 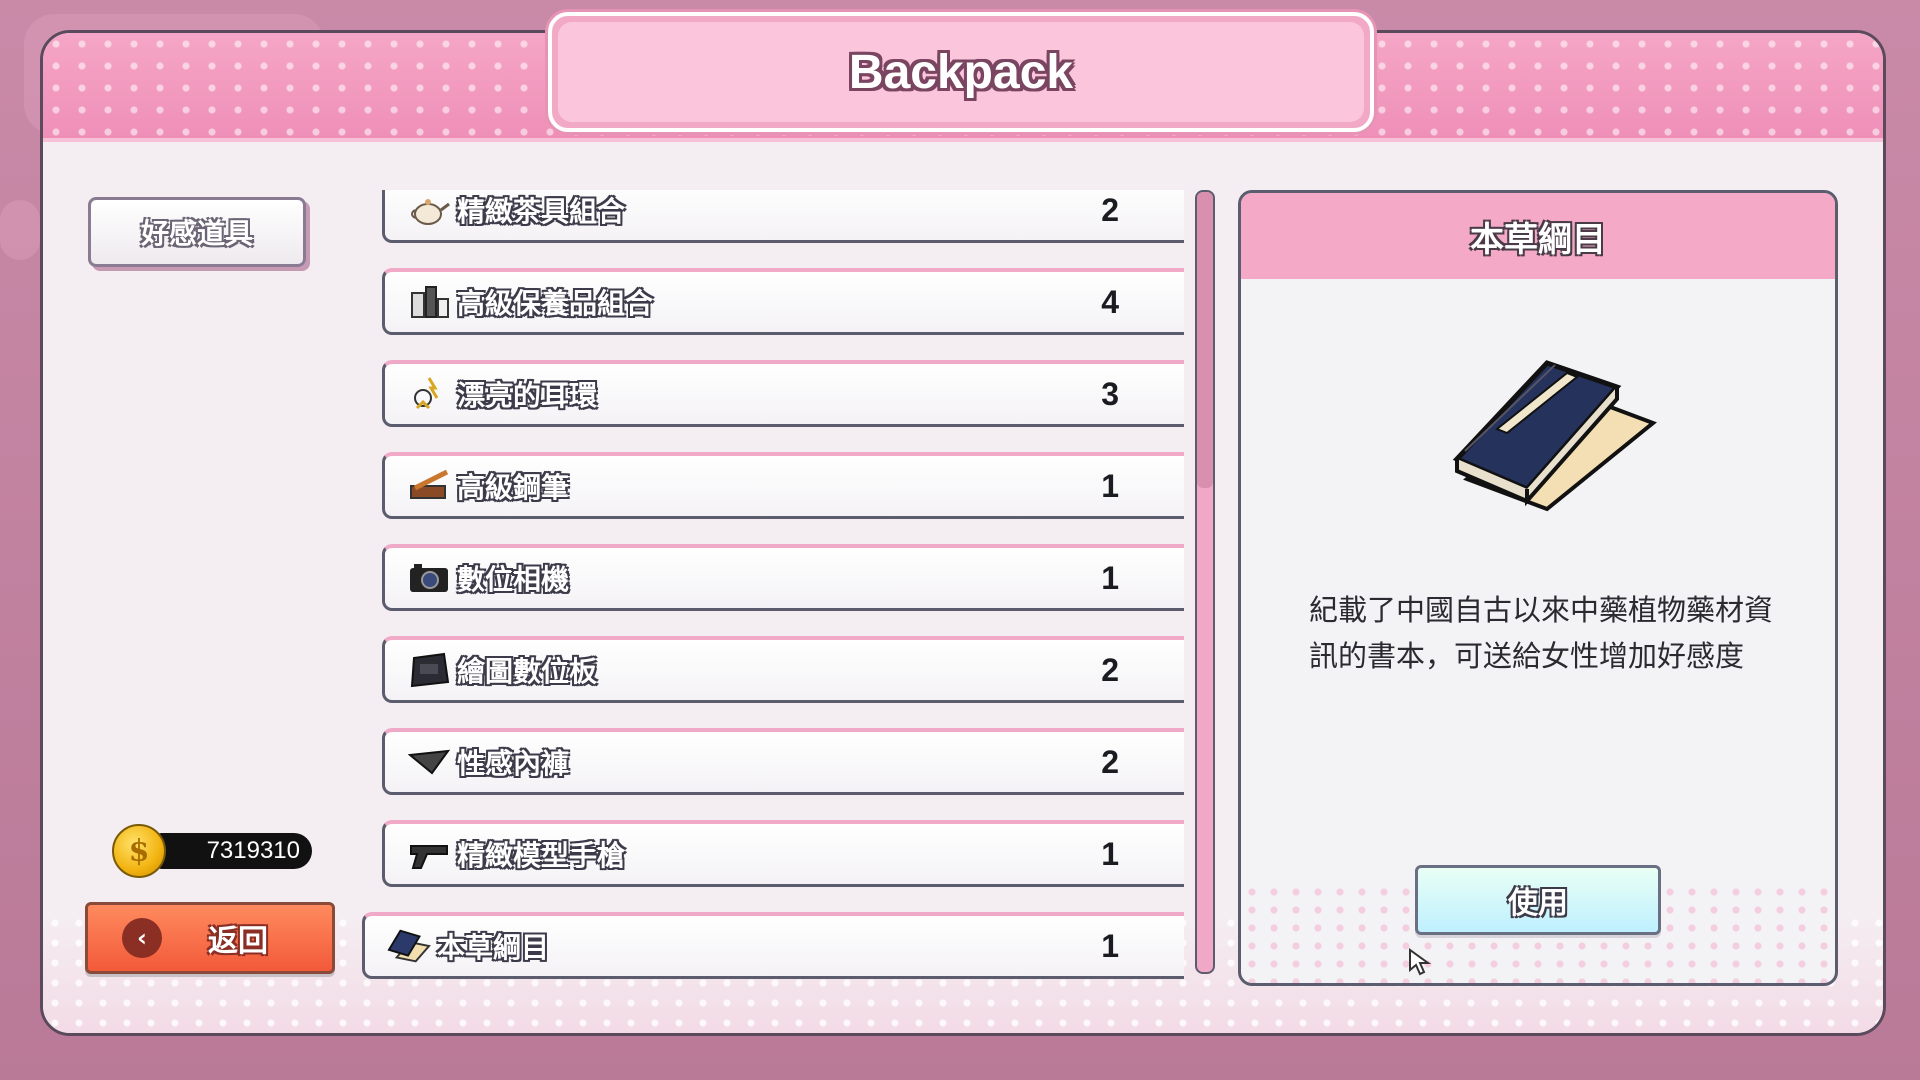 I want to click on item-name: 本草綱目, so click(x=493, y=947).